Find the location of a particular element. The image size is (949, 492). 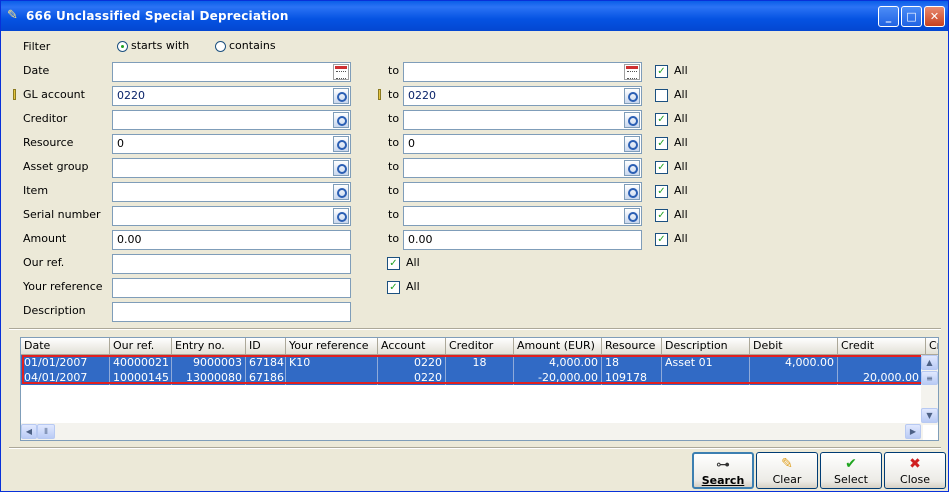

your-reference-all-checkbox: ✓ is located at coordinates (393, 287).